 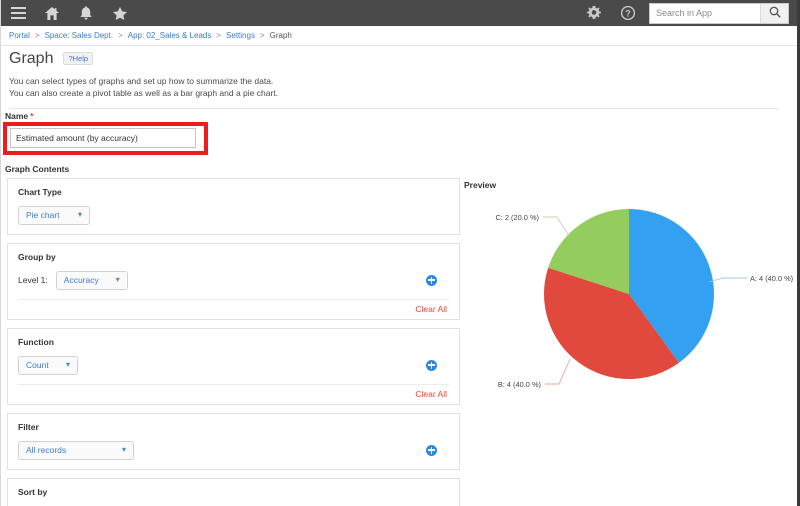 I want to click on help-button: ?Help, so click(x=78, y=58).